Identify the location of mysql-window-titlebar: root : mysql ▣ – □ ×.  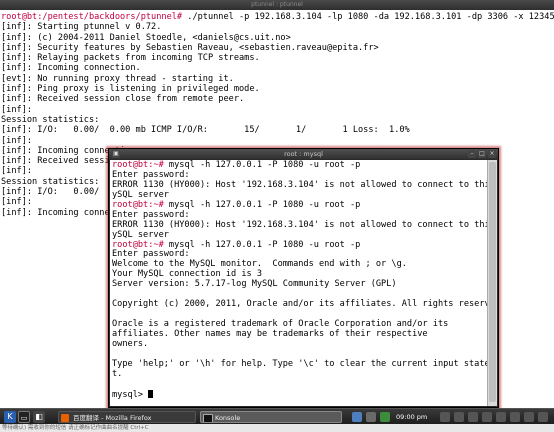
(303, 154).